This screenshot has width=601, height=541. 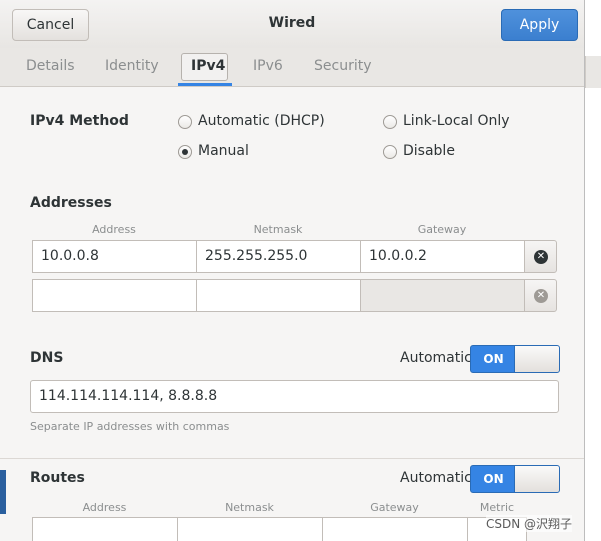 What do you see at coordinates (104, 507) in the screenshot?
I see `route-address-column-header: Address` at bounding box center [104, 507].